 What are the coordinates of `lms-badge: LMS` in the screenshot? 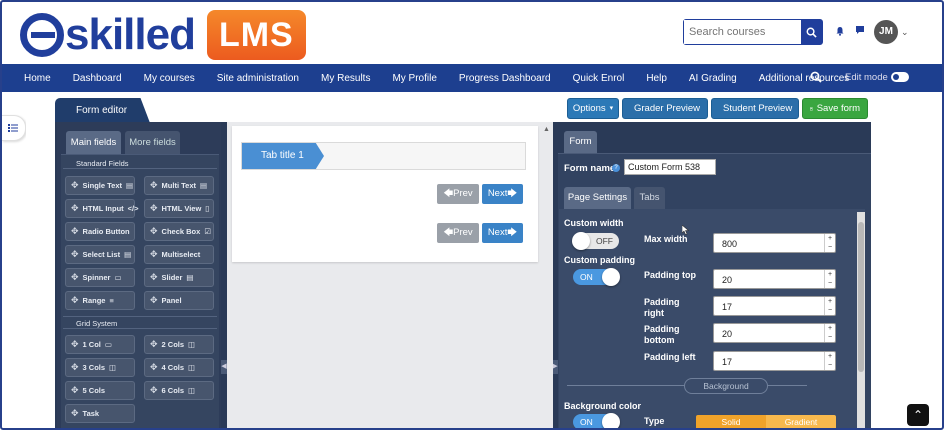 It's located at (256, 35).